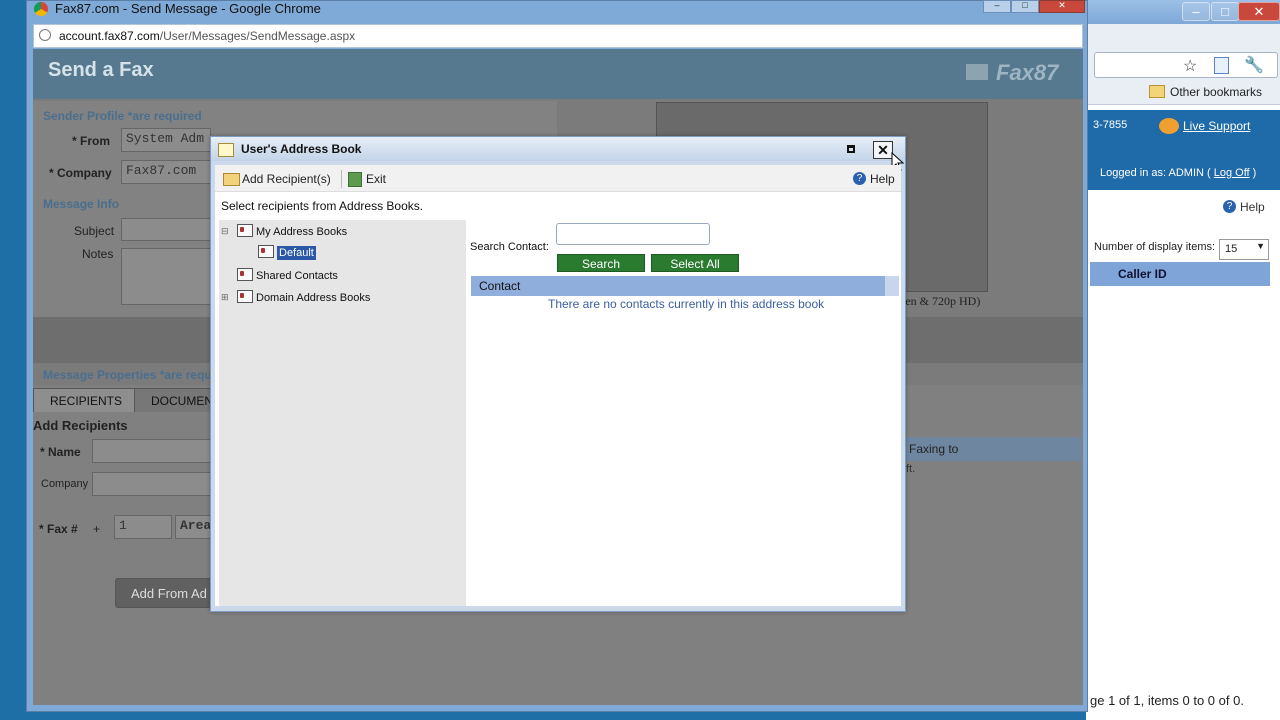  I want to click on search-button: Search, so click(601, 263).